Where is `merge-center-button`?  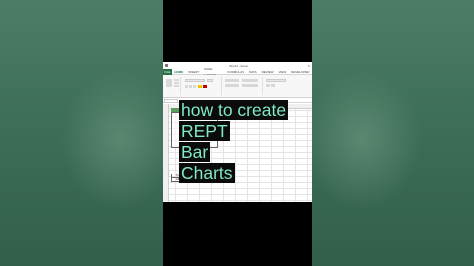
merge-center-button is located at coordinates (250, 85).